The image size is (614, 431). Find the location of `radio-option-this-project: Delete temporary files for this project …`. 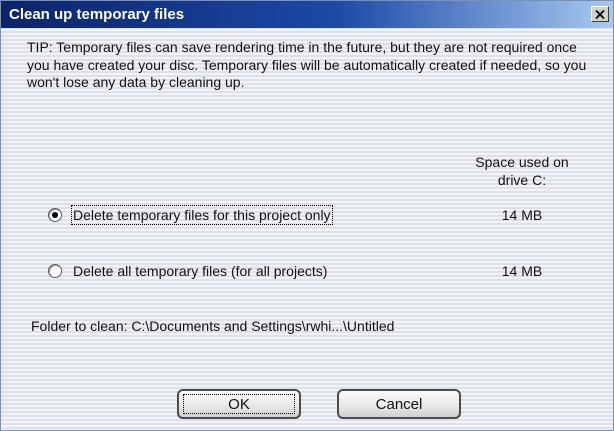

radio-option-this-project: Delete temporary files for this project … is located at coordinates (190, 215).